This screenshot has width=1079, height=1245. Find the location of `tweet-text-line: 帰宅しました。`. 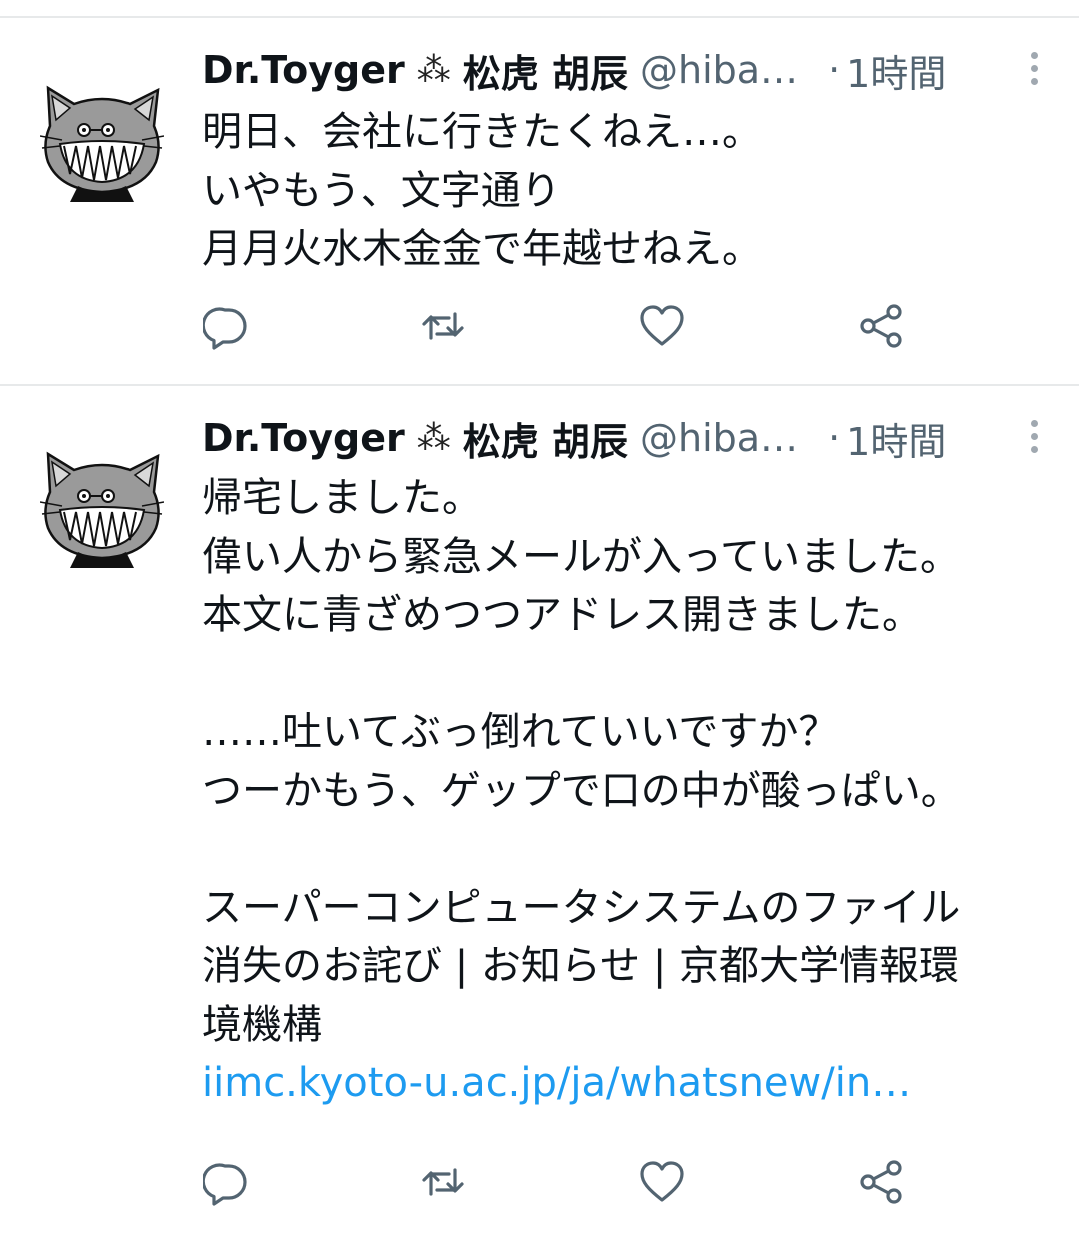

tweet-text-line: 帰宅しました。 is located at coordinates (342, 498).